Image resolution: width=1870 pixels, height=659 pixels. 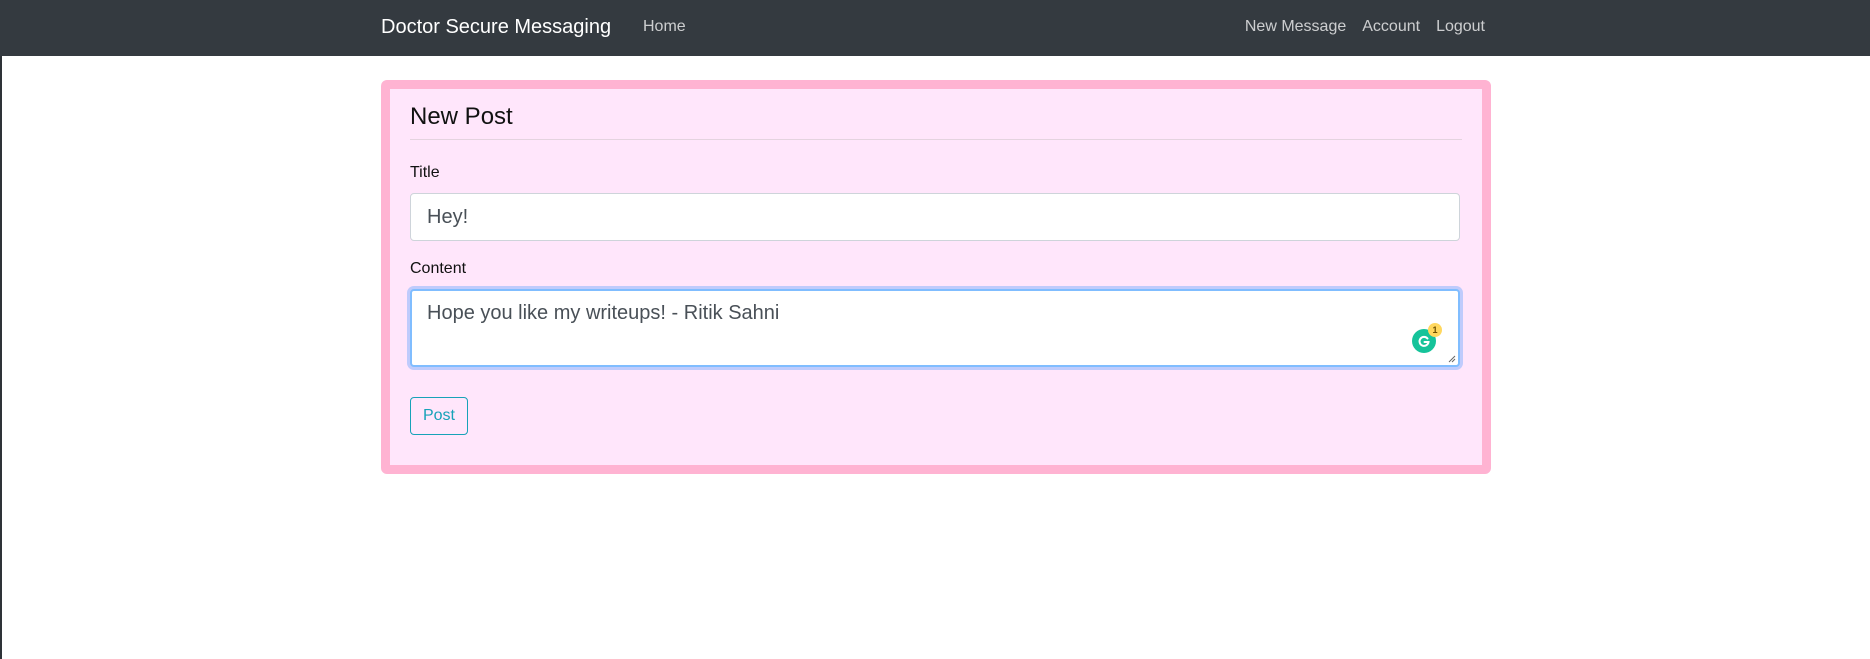 I want to click on resize-handle-icon, so click(x=1452, y=359).